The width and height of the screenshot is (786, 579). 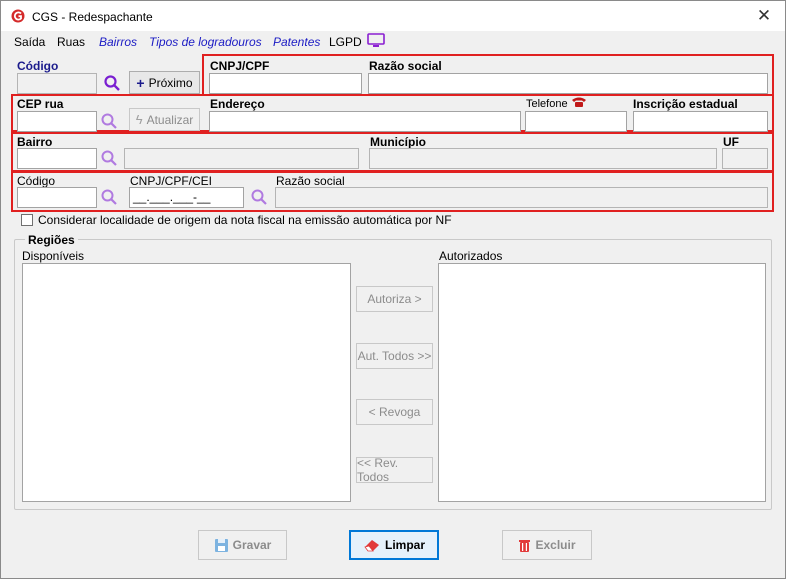 What do you see at coordinates (398, 142) in the screenshot?
I see `municipio-label: Município` at bounding box center [398, 142].